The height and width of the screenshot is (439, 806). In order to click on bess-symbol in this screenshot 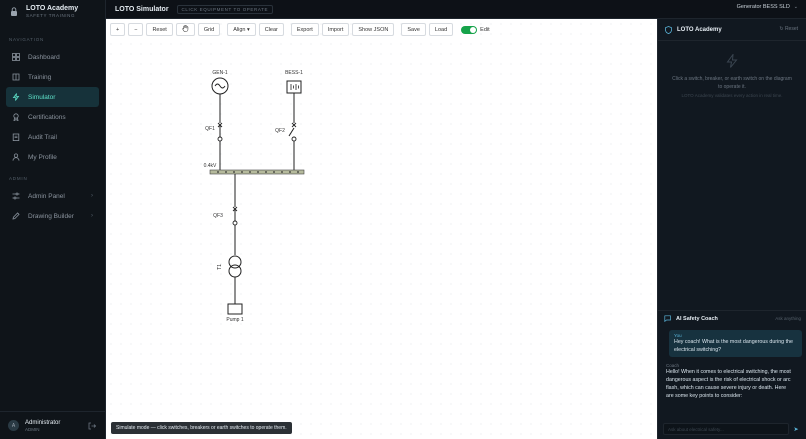, I will do `click(294, 87)`.